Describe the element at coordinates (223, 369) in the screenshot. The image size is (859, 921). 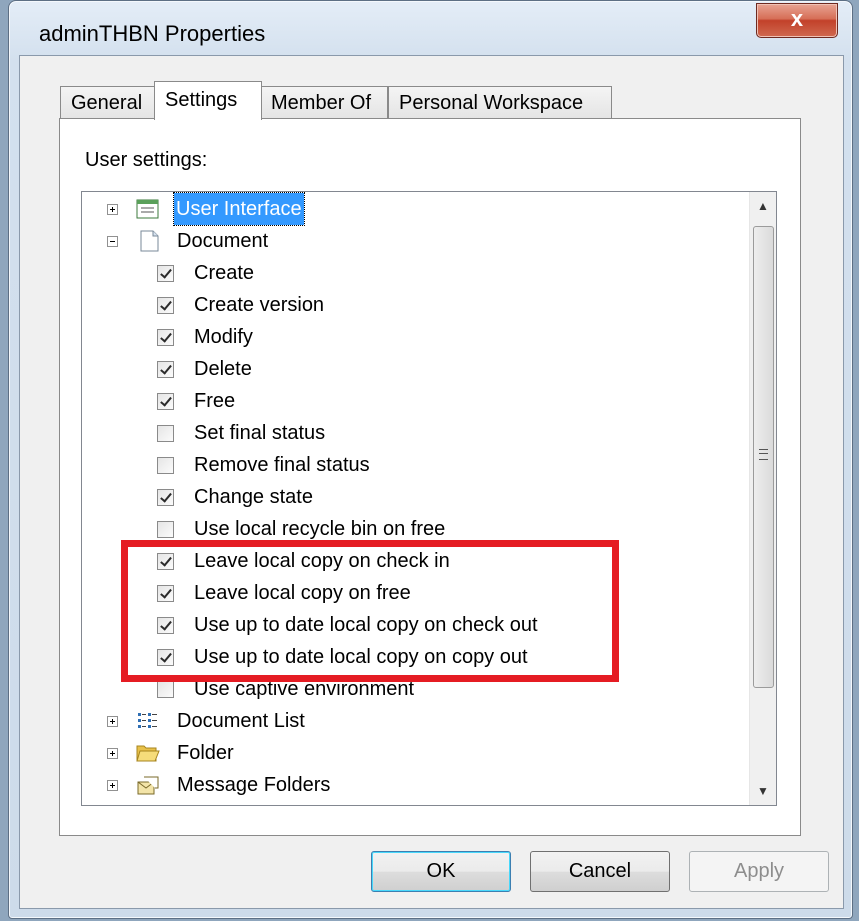
I see `setting-label: Delete` at that location.